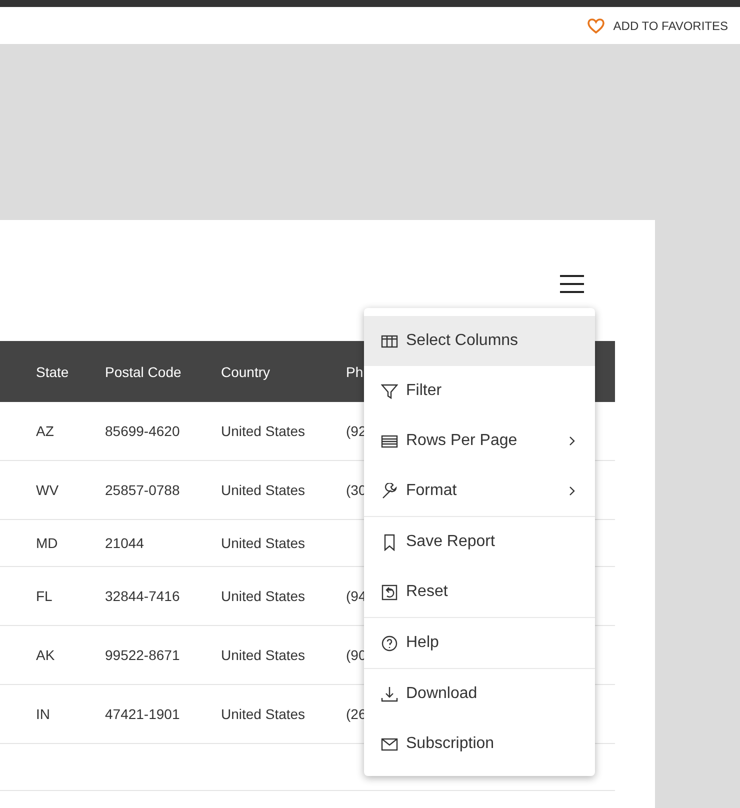 This screenshot has height=808, width=740. Describe the element at coordinates (479, 744) in the screenshot. I see `menu-item: Subscription` at that location.